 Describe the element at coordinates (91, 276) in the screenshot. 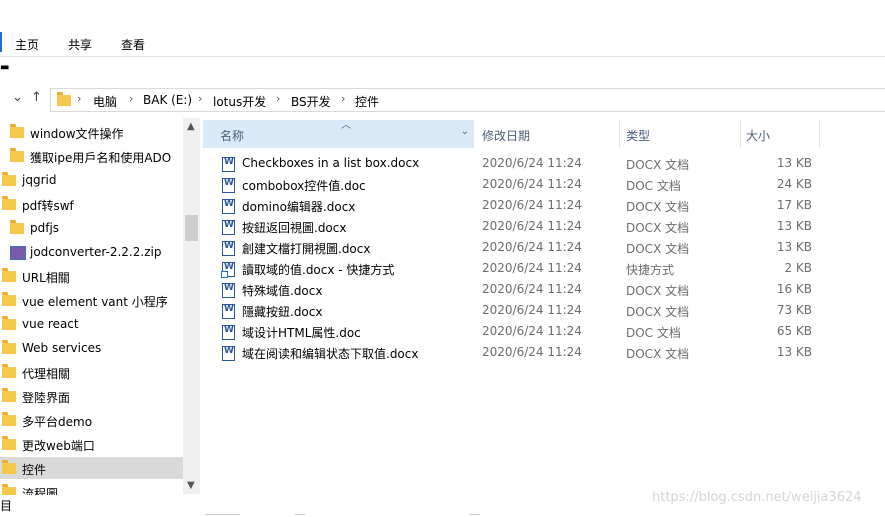

I see `nav-item: URL相關` at that location.